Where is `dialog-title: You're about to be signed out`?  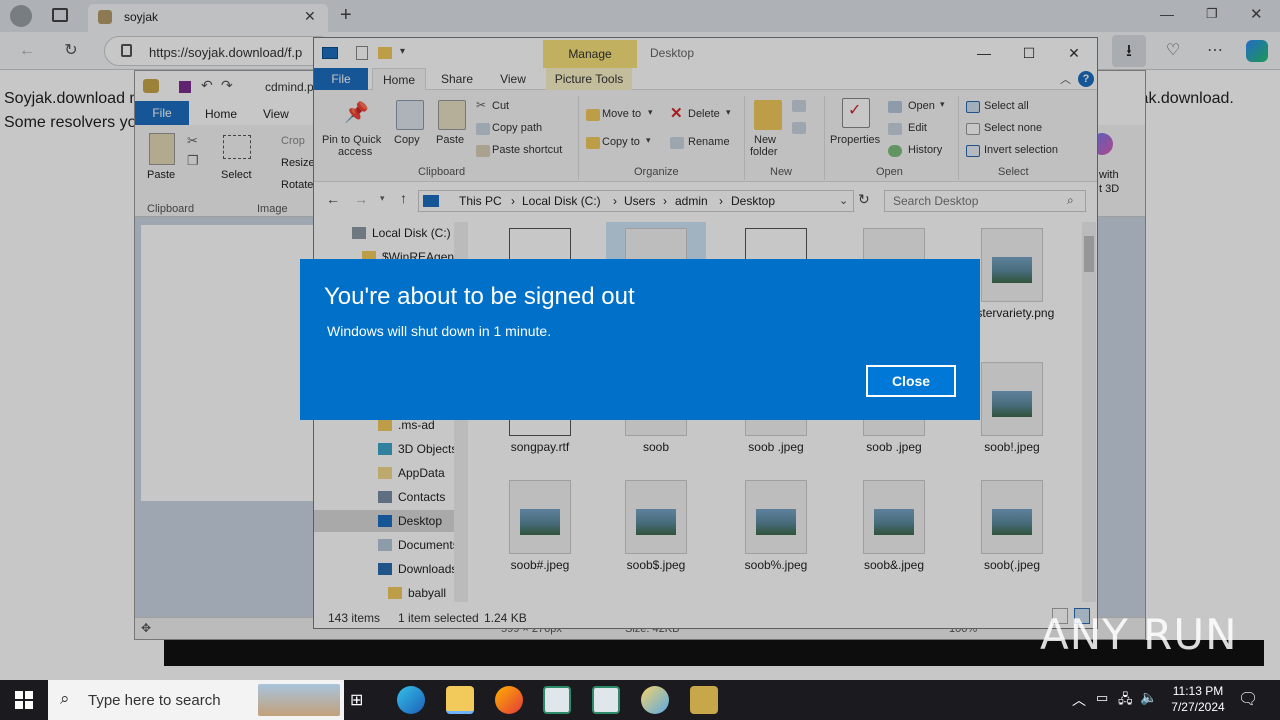
dialog-title: You're about to be signed out is located at coordinates (479, 296).